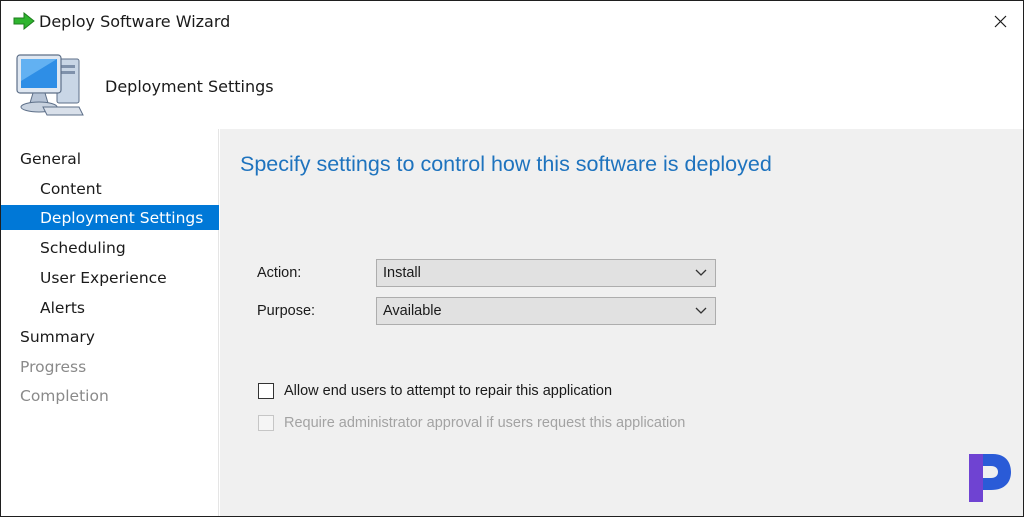 This screenshot has height=517, width=1024. Describe the element at coordinates (412, 311) in the screenshot. I see `purpose-value: Available` at that location.